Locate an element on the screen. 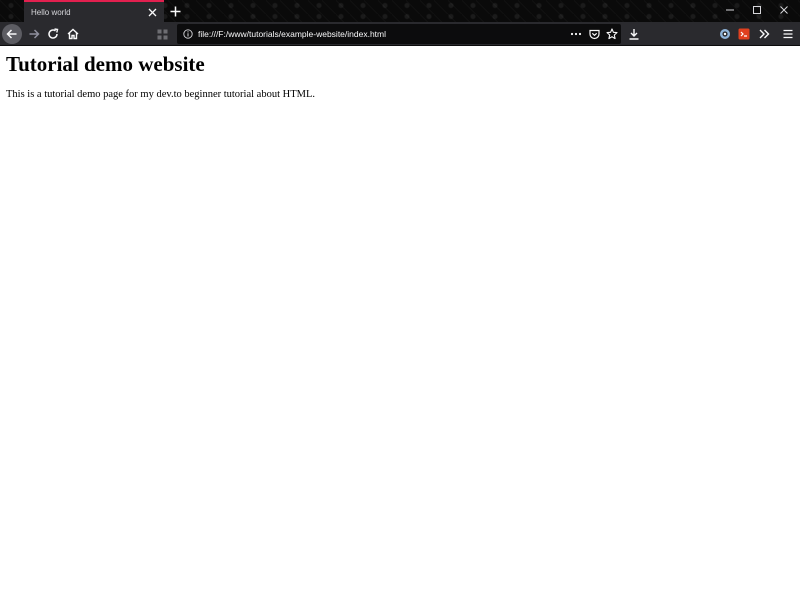 This screenshot has width=800, height=609. reload-icon is located at coordinates (53, 33).